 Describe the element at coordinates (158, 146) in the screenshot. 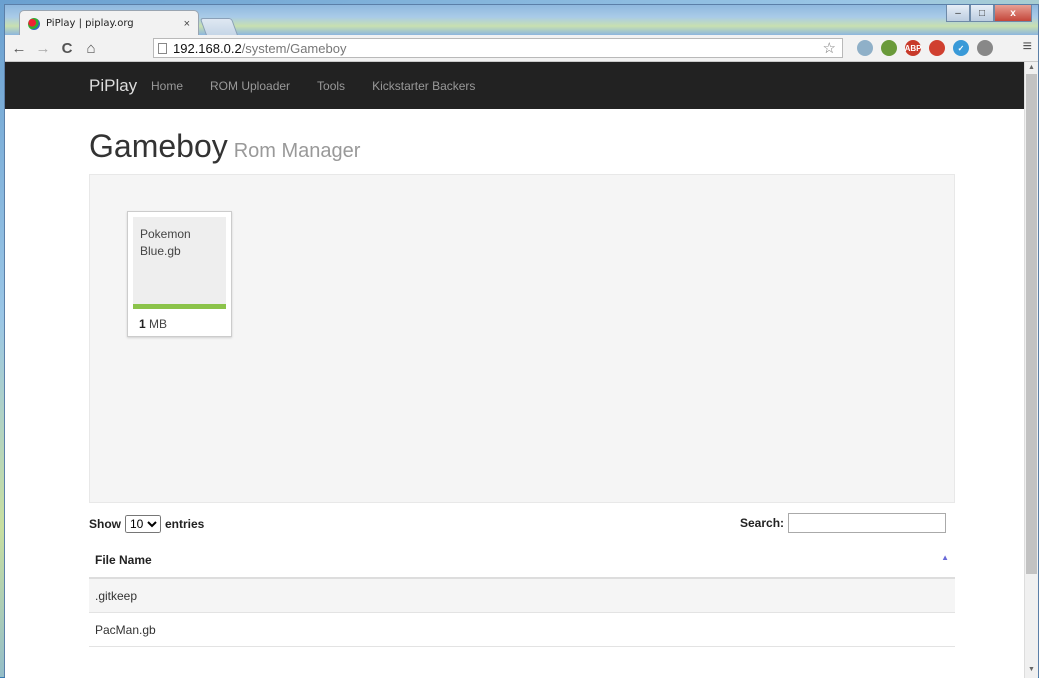

I see `page-title-text: Gameboy` at that location.